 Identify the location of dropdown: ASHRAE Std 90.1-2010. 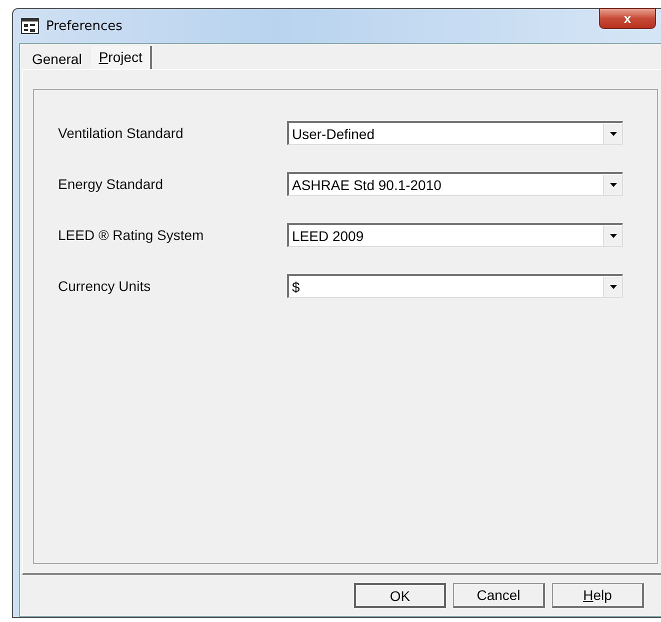
(455, 184).